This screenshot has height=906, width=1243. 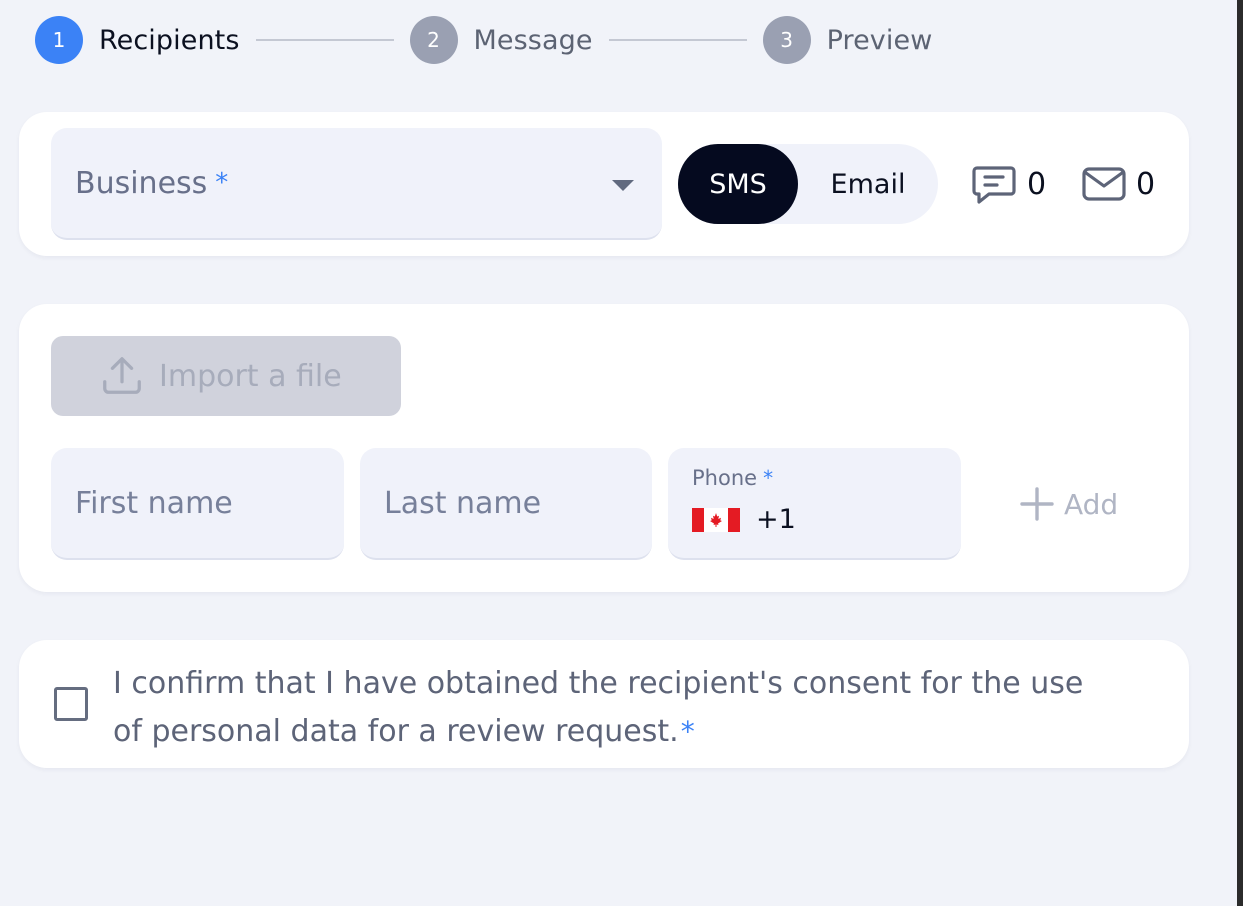 I want to click on step-recipients: 1 Recipients, so click(x=137, y=40).